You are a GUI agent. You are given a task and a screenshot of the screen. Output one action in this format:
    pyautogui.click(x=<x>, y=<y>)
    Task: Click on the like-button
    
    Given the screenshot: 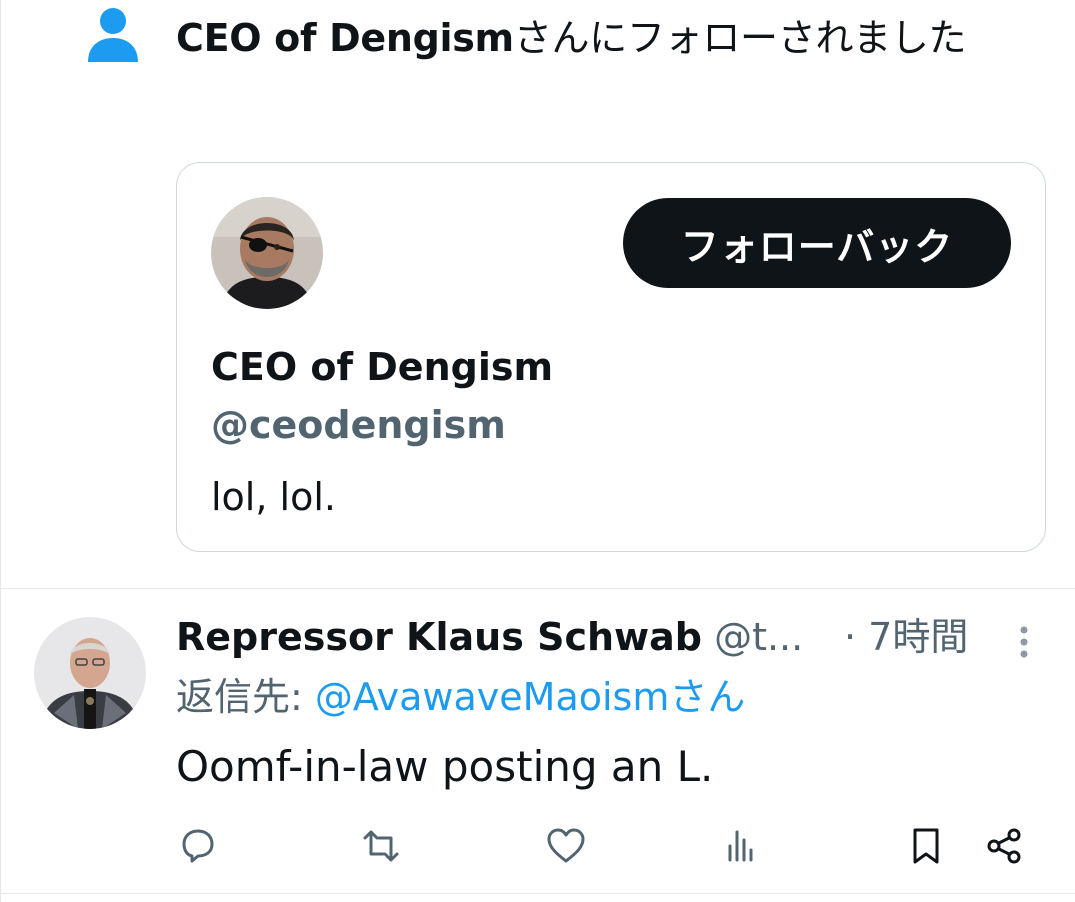 What is the action you would take?
    pyautogui.click(x=566, y=846)
    